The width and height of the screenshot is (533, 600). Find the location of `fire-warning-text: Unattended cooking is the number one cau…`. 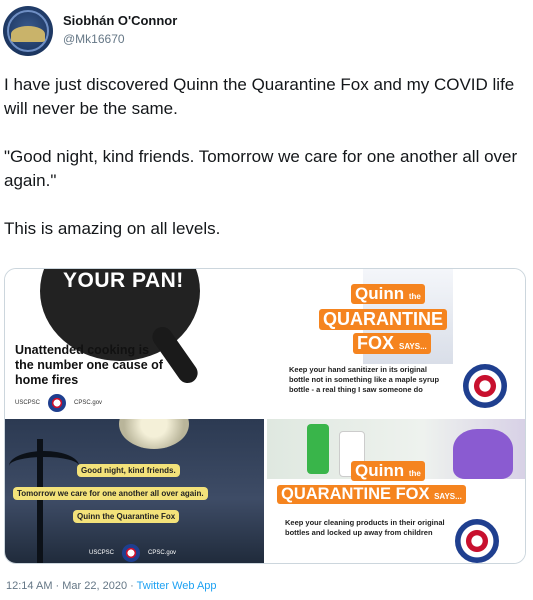

fire-warning-text: Unattended cooking is the number one cau… is located at coordinates (89, 365).